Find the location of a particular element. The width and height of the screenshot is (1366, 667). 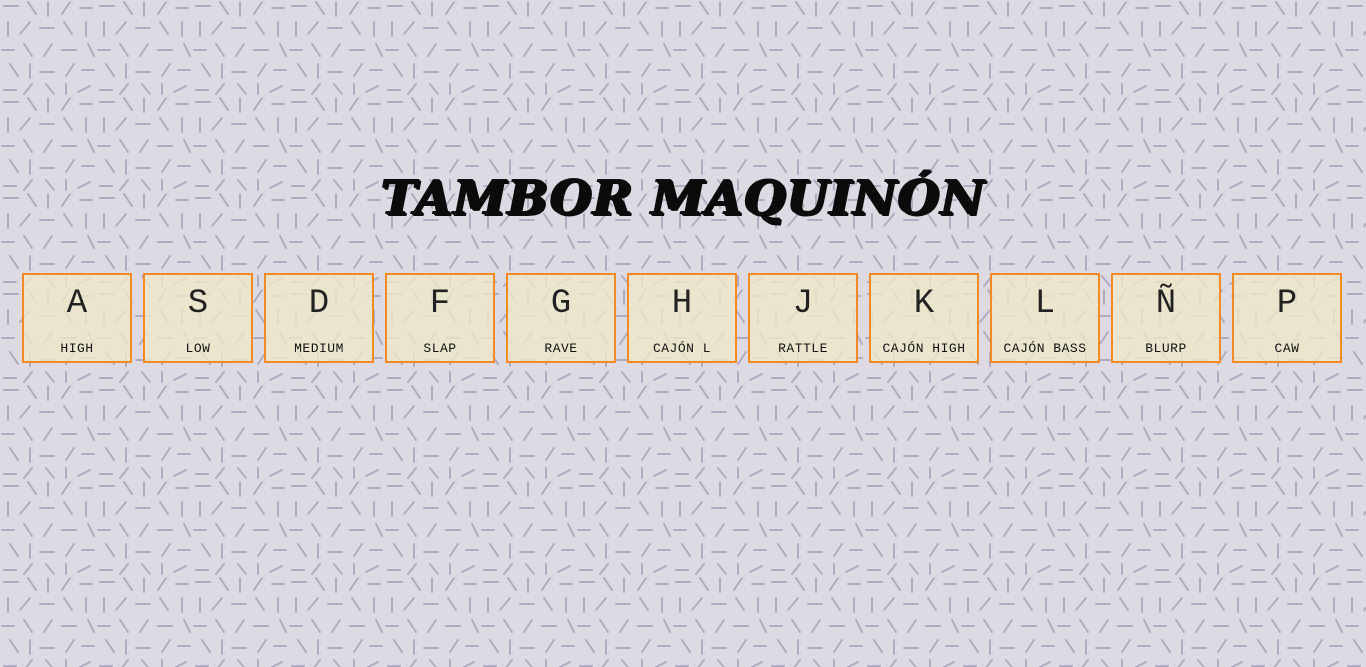

key-letter: L is located at coordinates (1045, 304).